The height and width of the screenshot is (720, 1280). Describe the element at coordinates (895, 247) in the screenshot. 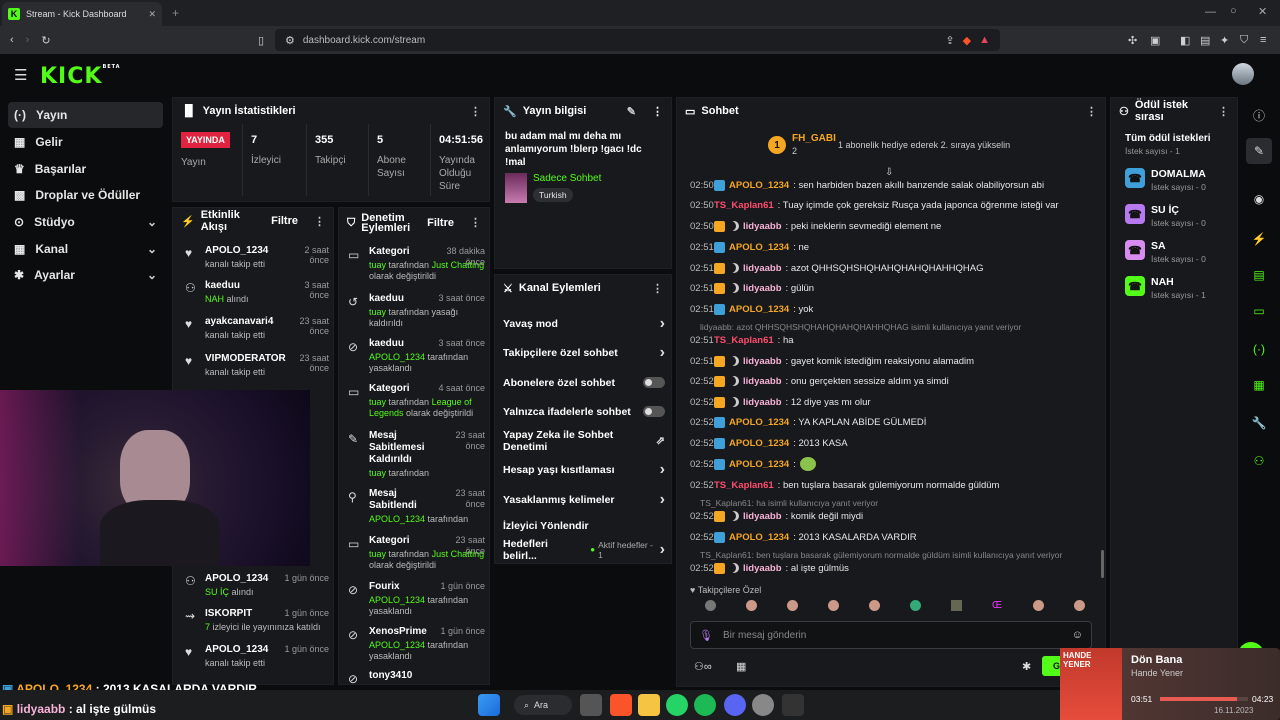

I see `chat-message: 02:51 APOLO_1234: ne` at that location.